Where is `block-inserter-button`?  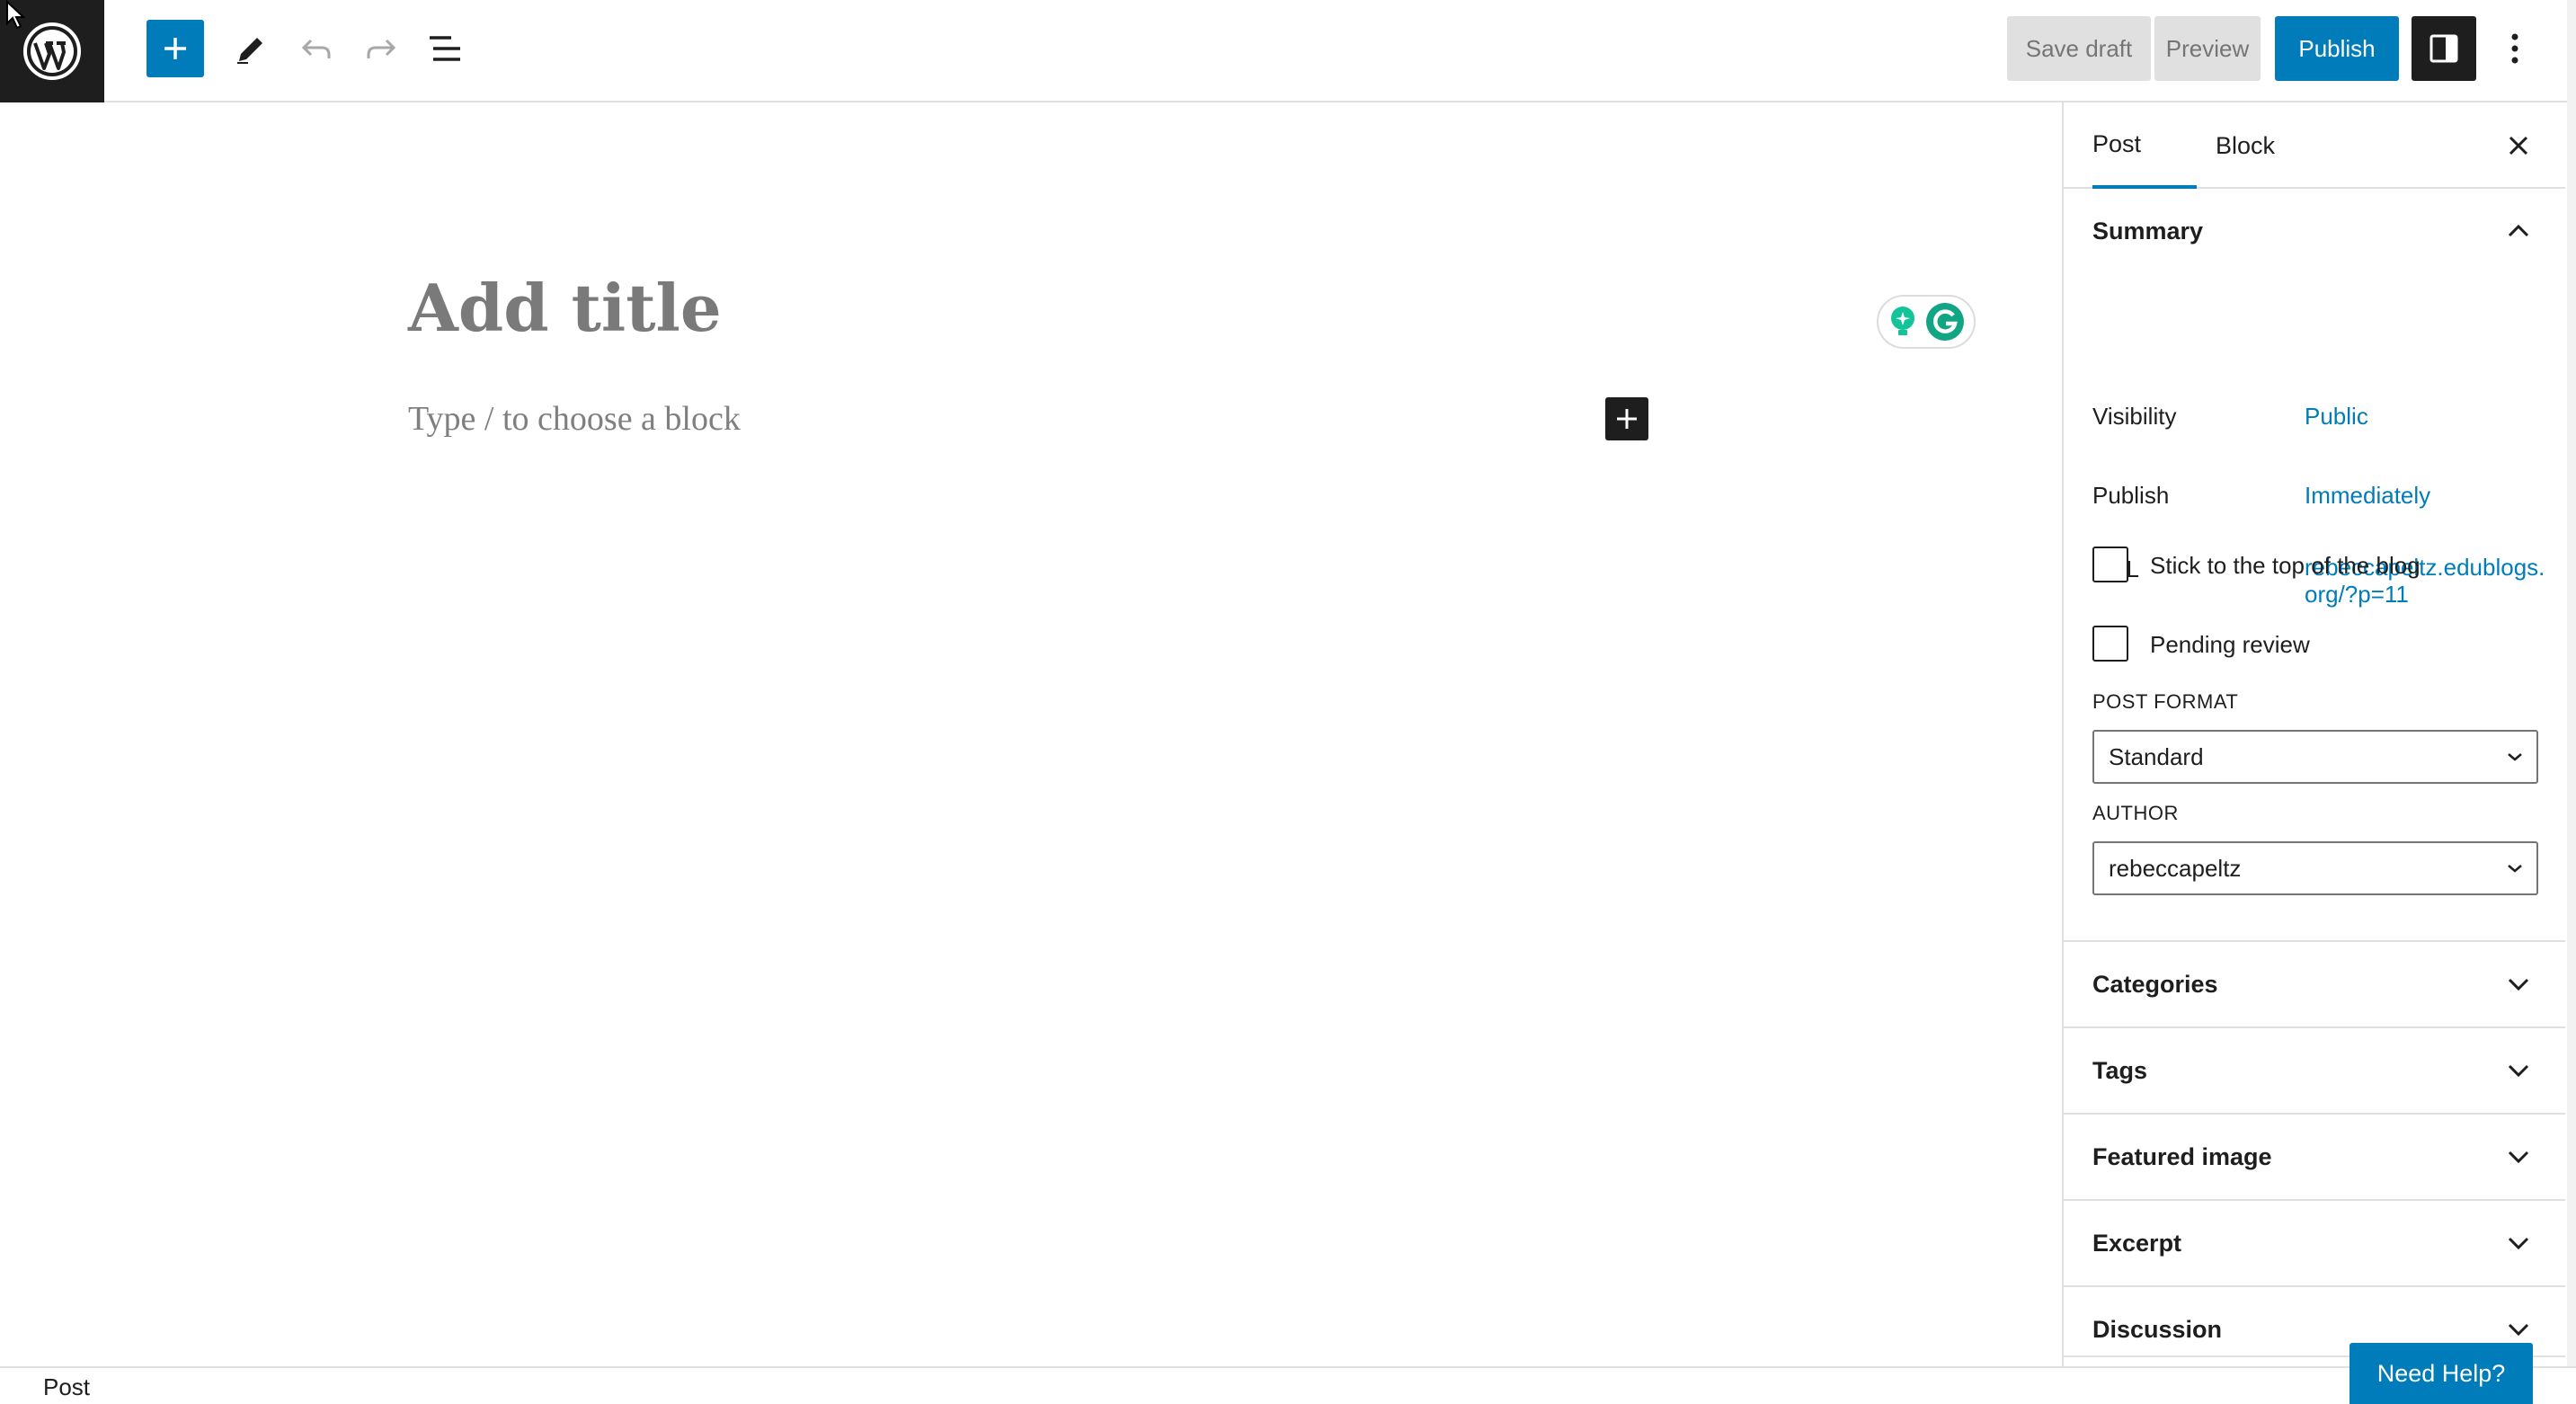
block-inserter-button is located at coordinates (175, 48).